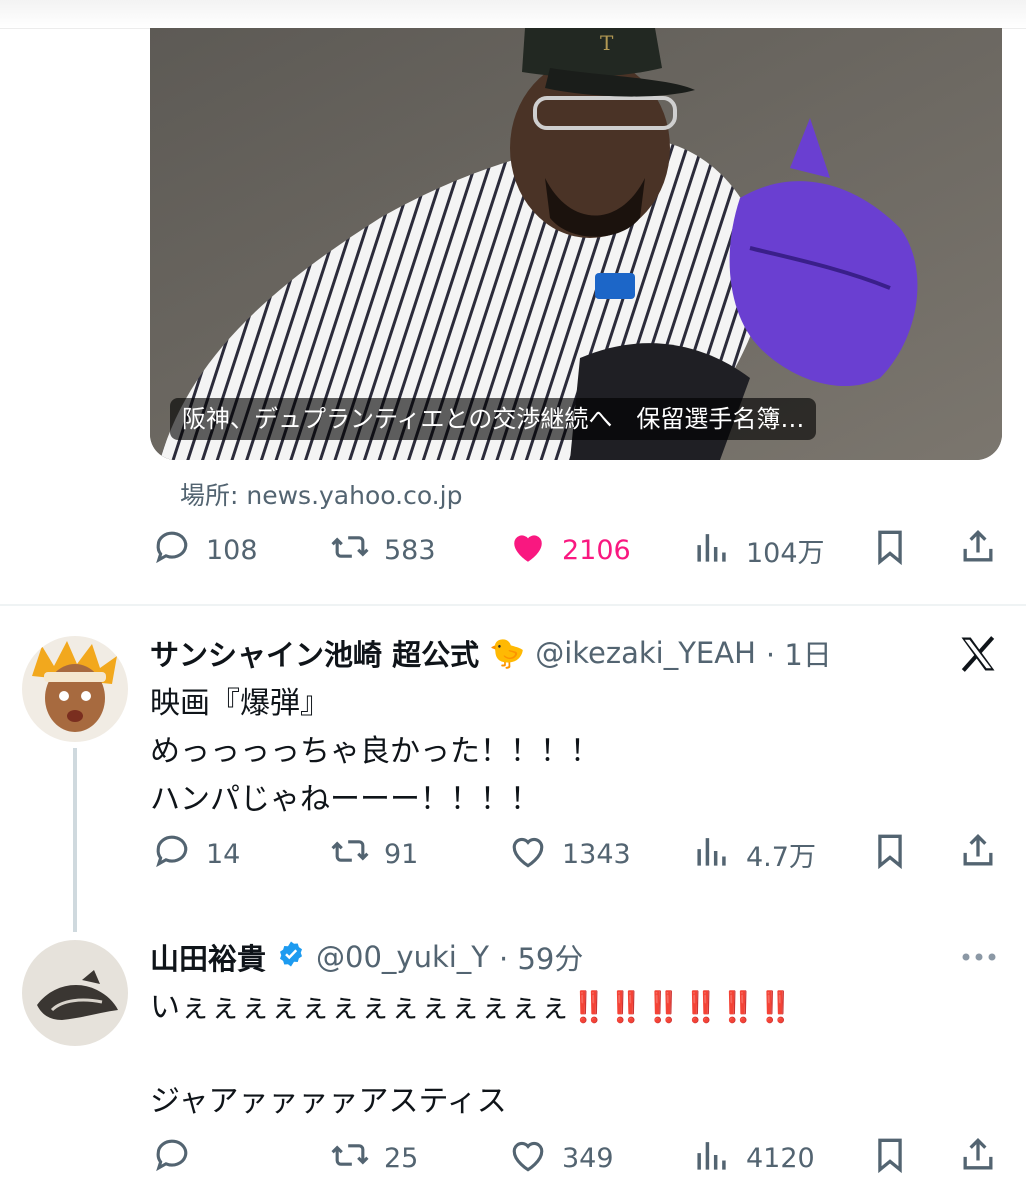 The image size is (1026, 1200). What do you see at coordinates (360, 1007) in the screenshot?
I see `tweet-2-text: いぇぇぇぇぇぇぇぇぇぇぇぇぇ` at bounding box center [360, 1007].